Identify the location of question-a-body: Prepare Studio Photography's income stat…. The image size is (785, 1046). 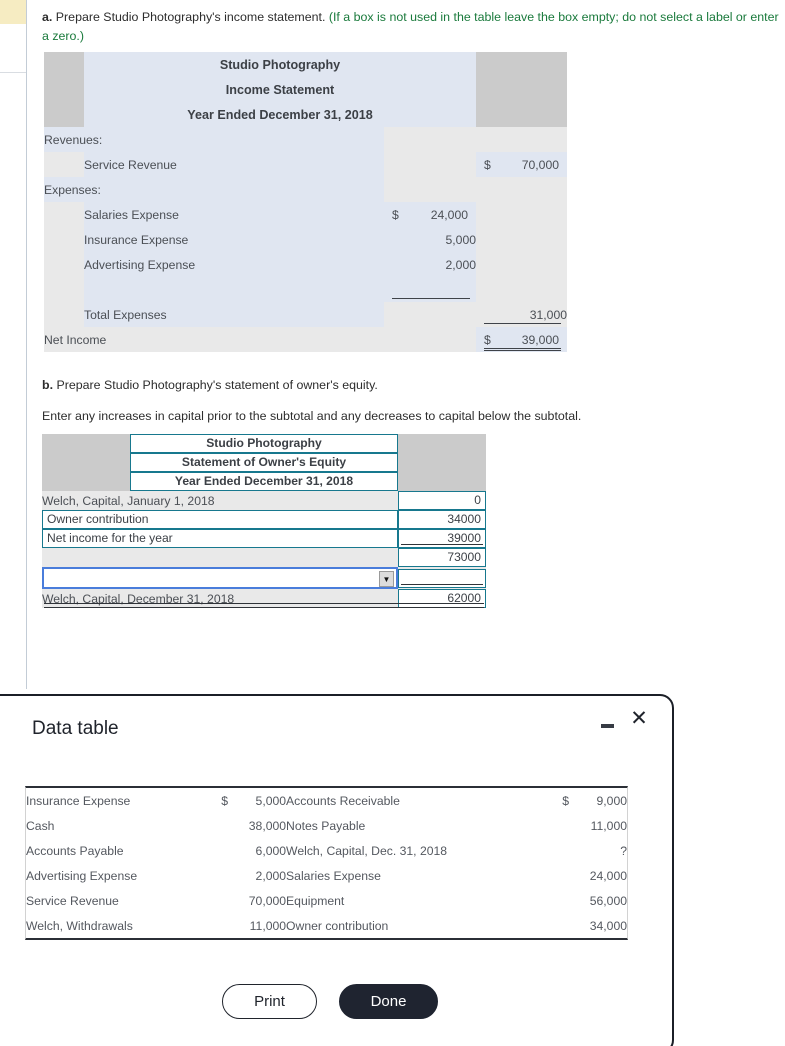
(190, 17).